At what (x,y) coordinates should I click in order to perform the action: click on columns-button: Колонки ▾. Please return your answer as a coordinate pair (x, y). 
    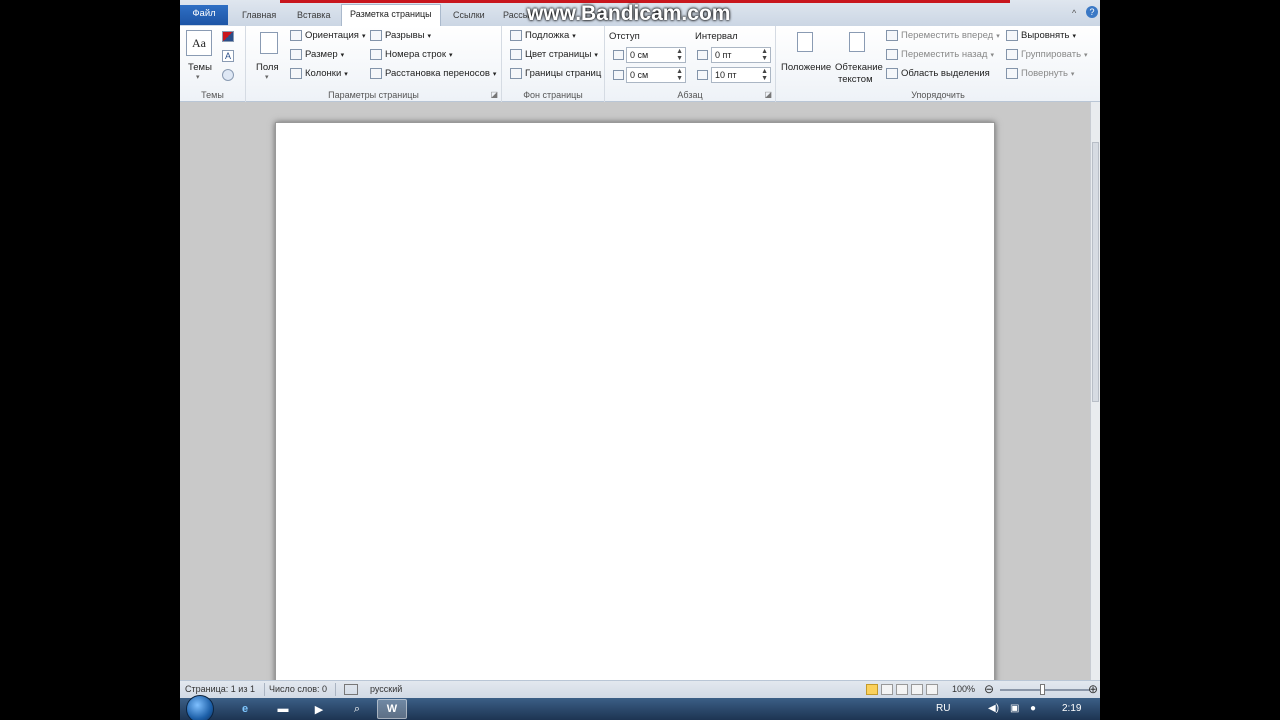
    Looking at the image, I should click on (319, 73).